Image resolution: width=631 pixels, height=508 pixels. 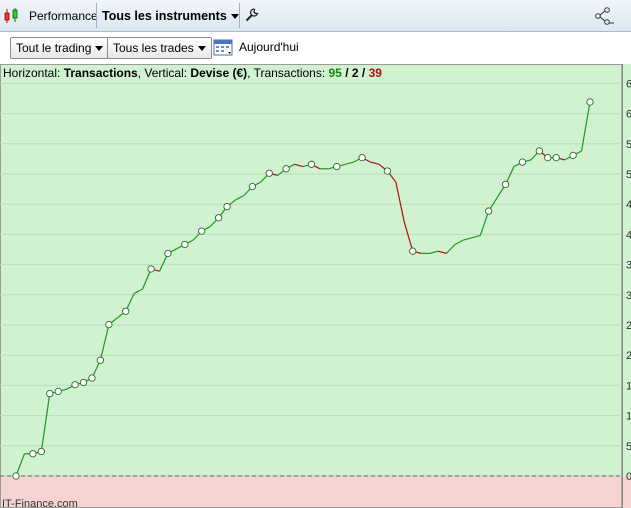 I want to click on vertical-prefix: , Vertical:, so click(x=164, y=73).